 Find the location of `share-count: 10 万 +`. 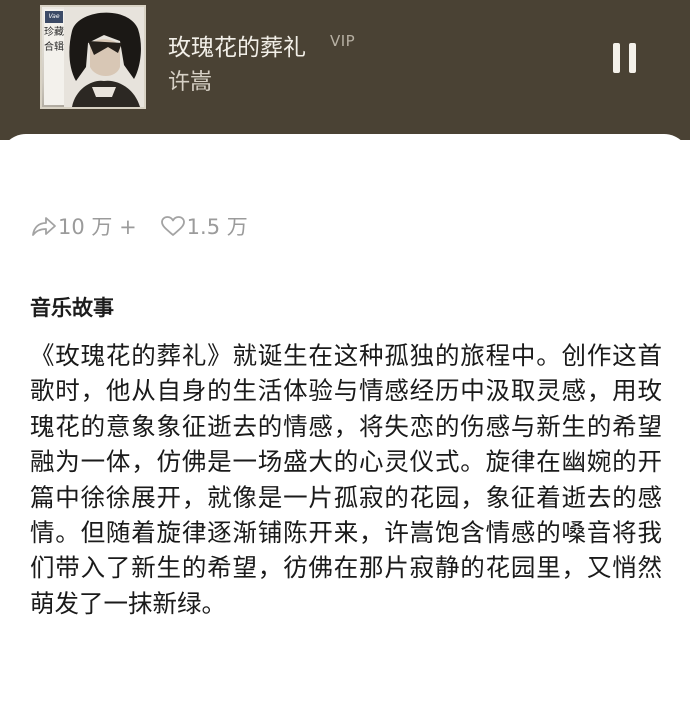

share-count: 10 万 + is located at coordinates (97, 227).